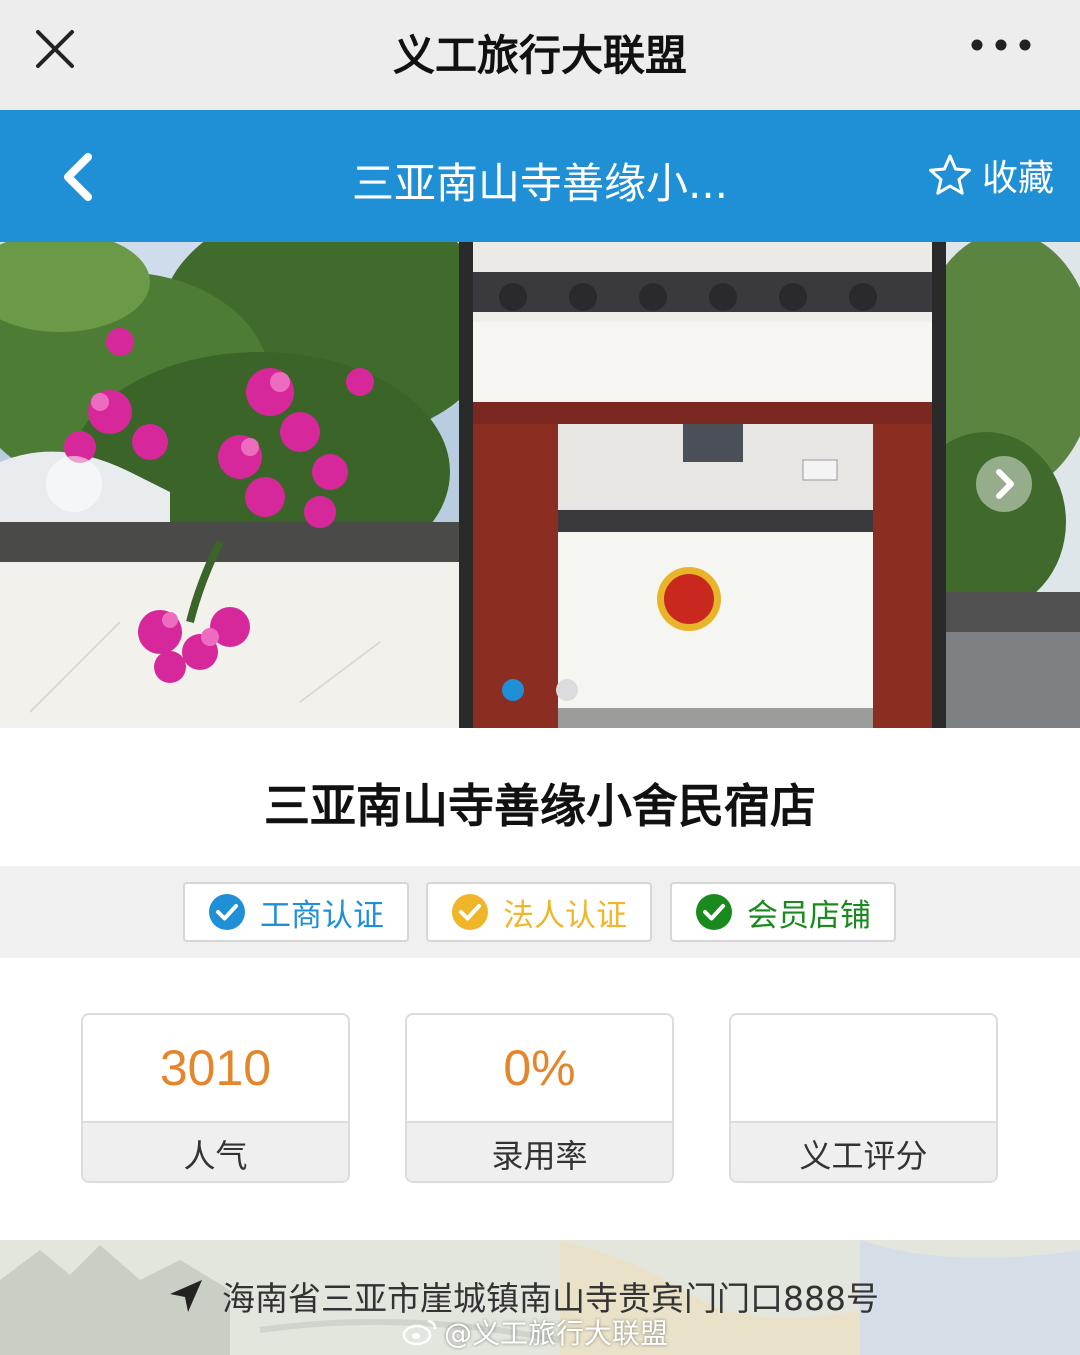 The image size is (1080, 1355). What do you see at coordinates (539, 1068) in the screenshot?
I see `stat-value: 0%` at bounding box center [539, 1068].